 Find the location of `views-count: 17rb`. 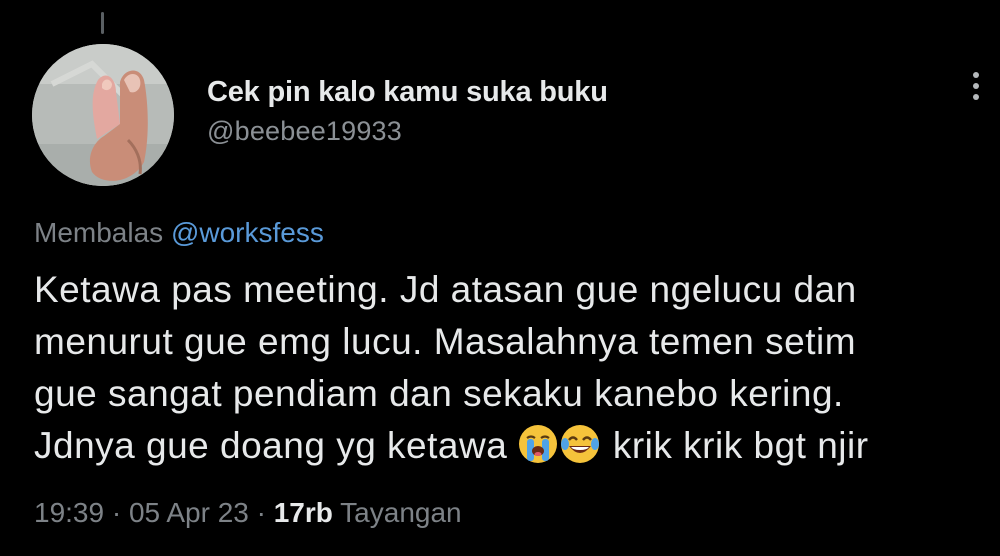

views-count: 17rb is located at coordinates (303, 512).